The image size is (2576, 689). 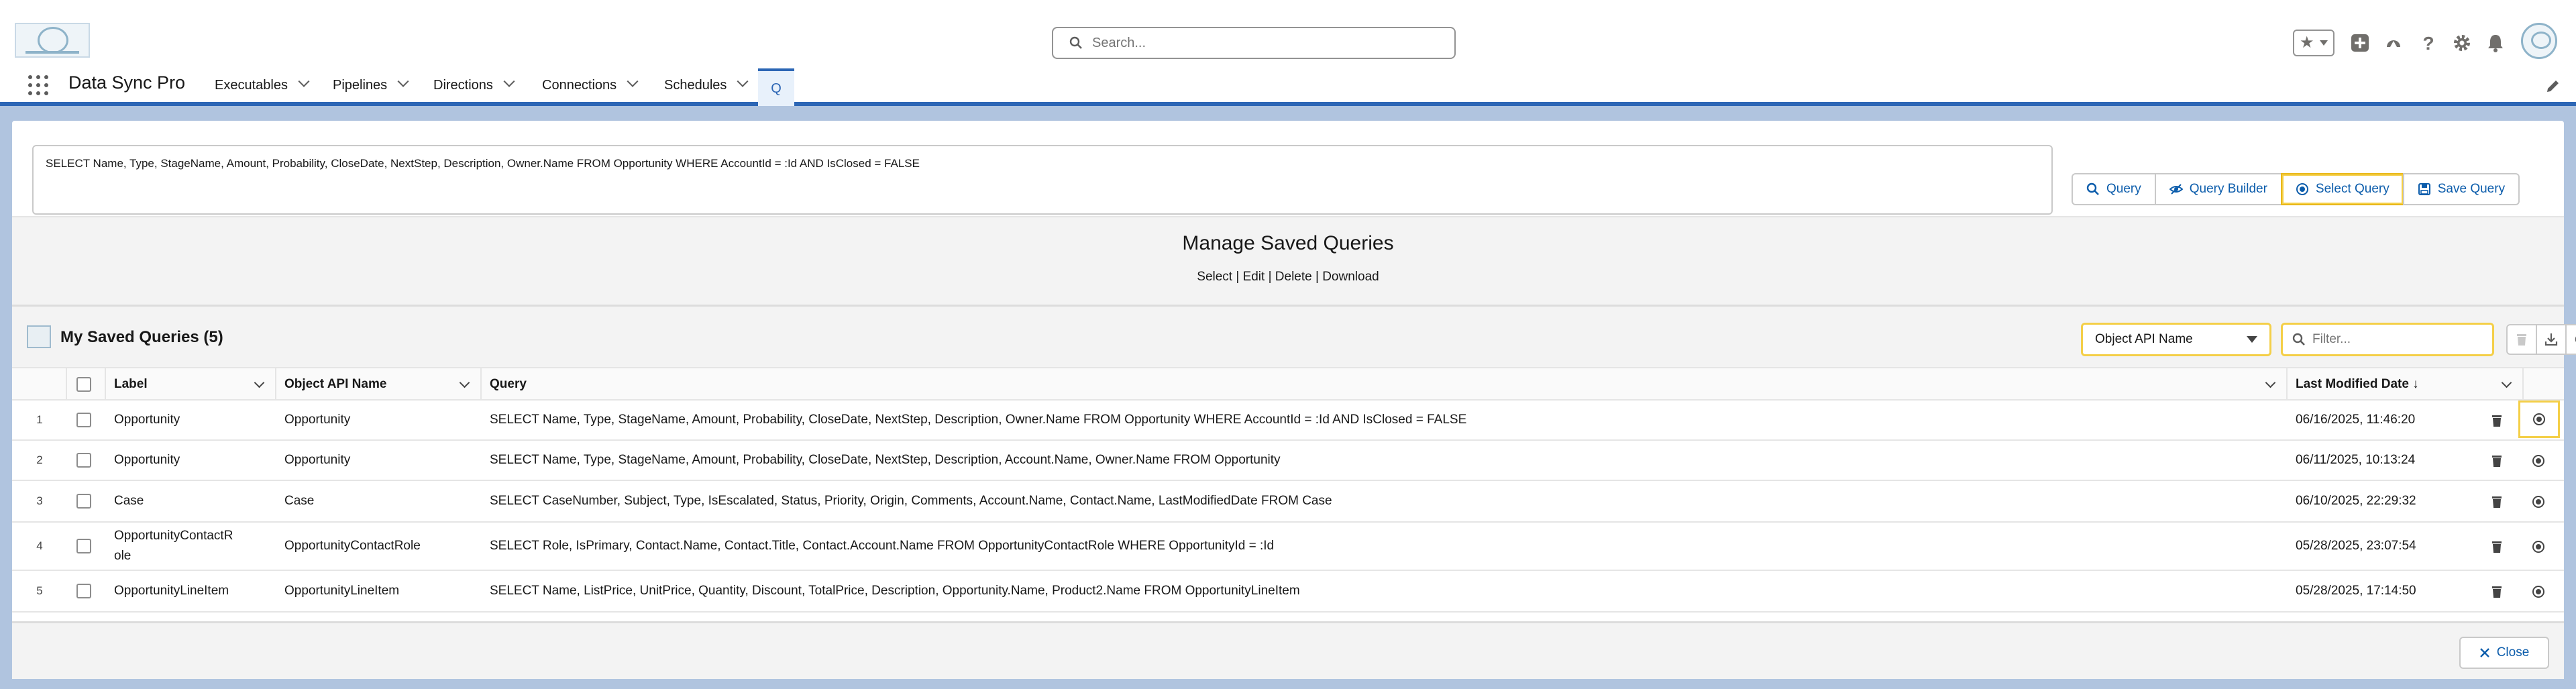 I want to click on bell-icon, so click(x=2495, y=43).